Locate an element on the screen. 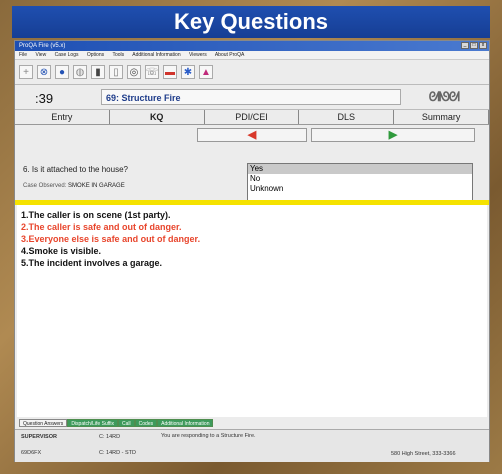 The image size is (502, 474). firetruck-icon: ▬ is located at coordinates (170, 72).